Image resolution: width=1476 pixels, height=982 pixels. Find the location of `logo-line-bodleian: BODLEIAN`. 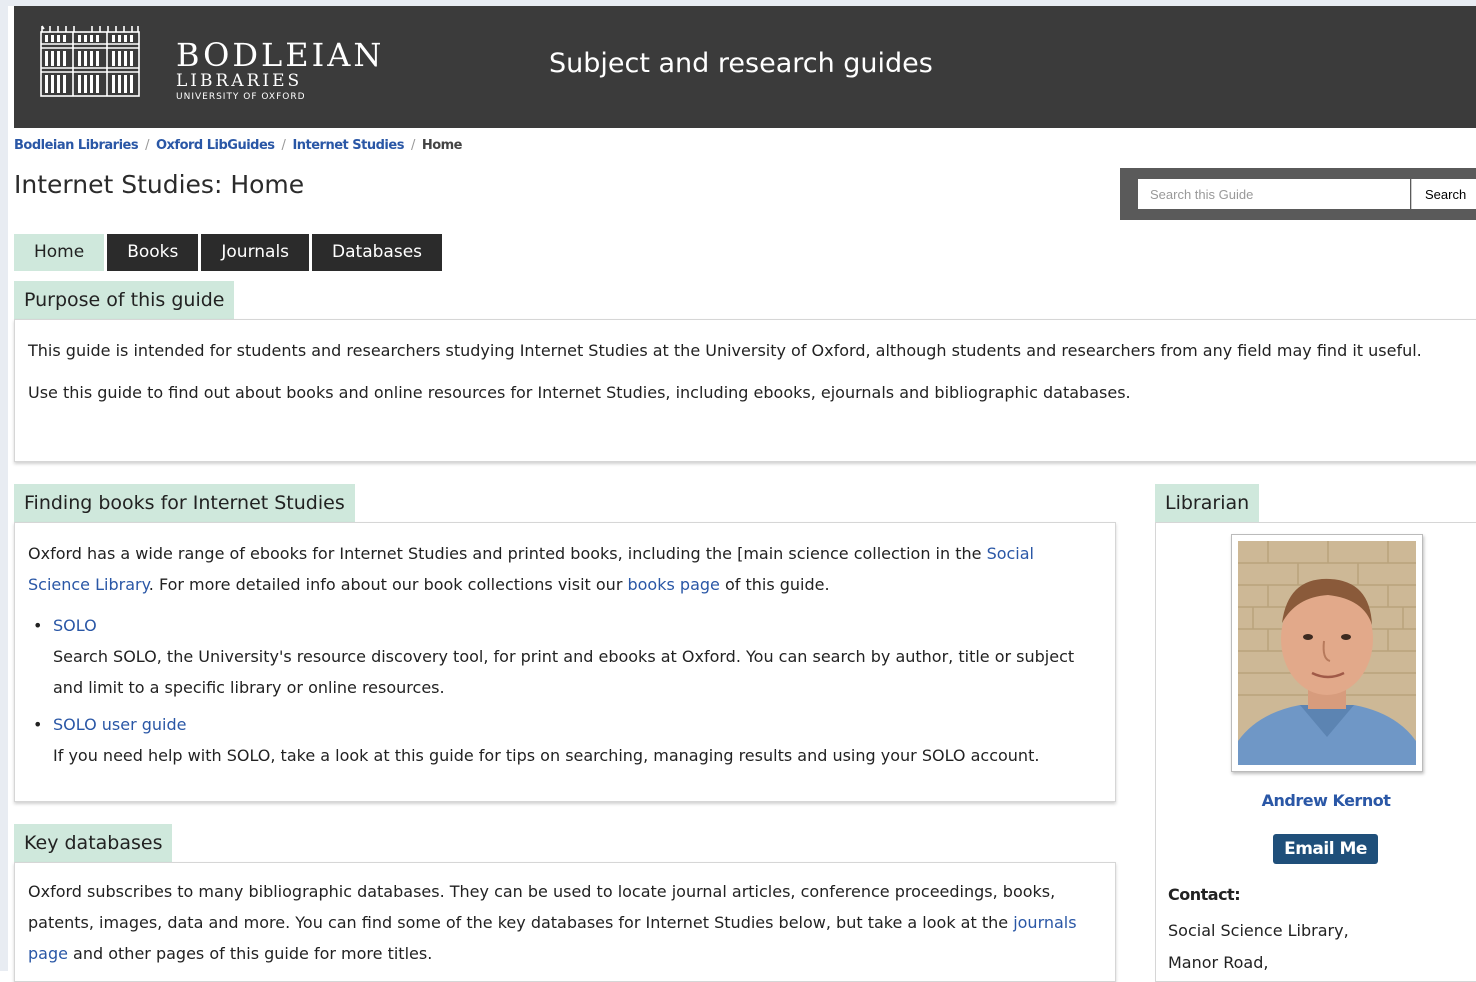

logo-line-bodleian: BODLEIAN is located at coordinates (280, 55).